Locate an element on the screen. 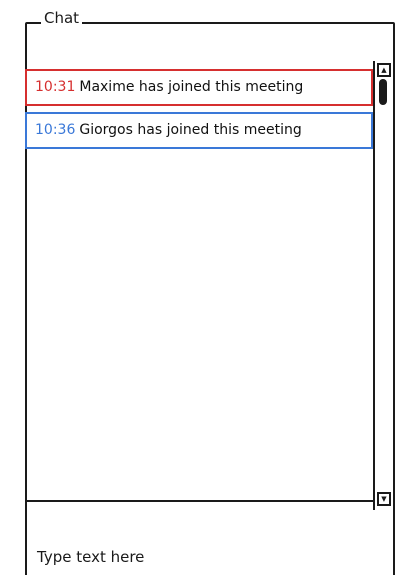 This screenshot has height=575, width=399. message-input-placeholder: Type text here is located at coordinates (91, 557).